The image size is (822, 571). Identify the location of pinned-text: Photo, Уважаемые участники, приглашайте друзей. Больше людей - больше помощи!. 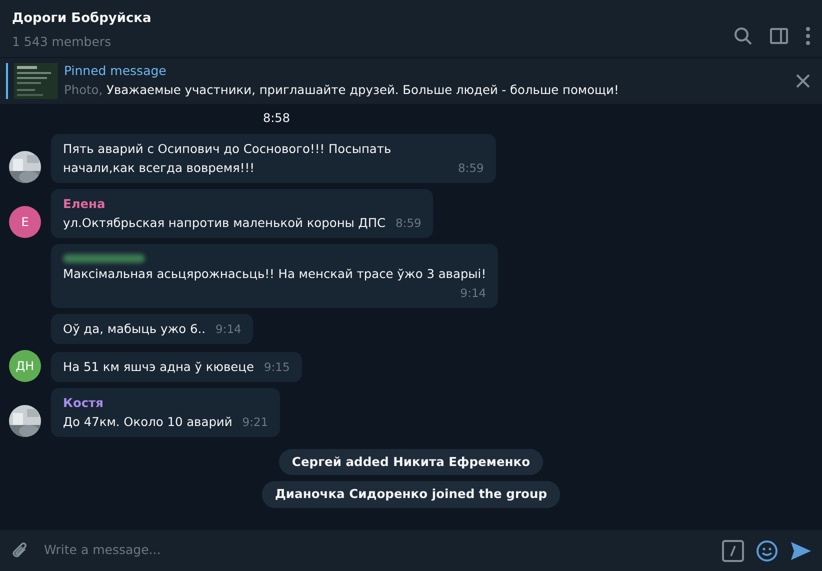
(342, 91).